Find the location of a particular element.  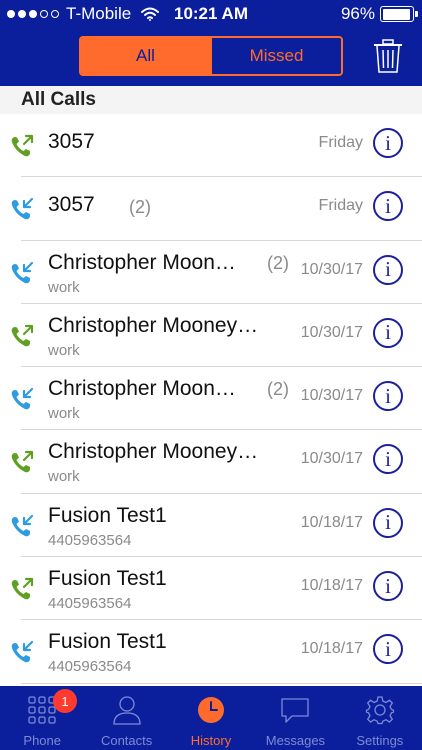

battery-percent: 96% is located at coordinates (357, 13).